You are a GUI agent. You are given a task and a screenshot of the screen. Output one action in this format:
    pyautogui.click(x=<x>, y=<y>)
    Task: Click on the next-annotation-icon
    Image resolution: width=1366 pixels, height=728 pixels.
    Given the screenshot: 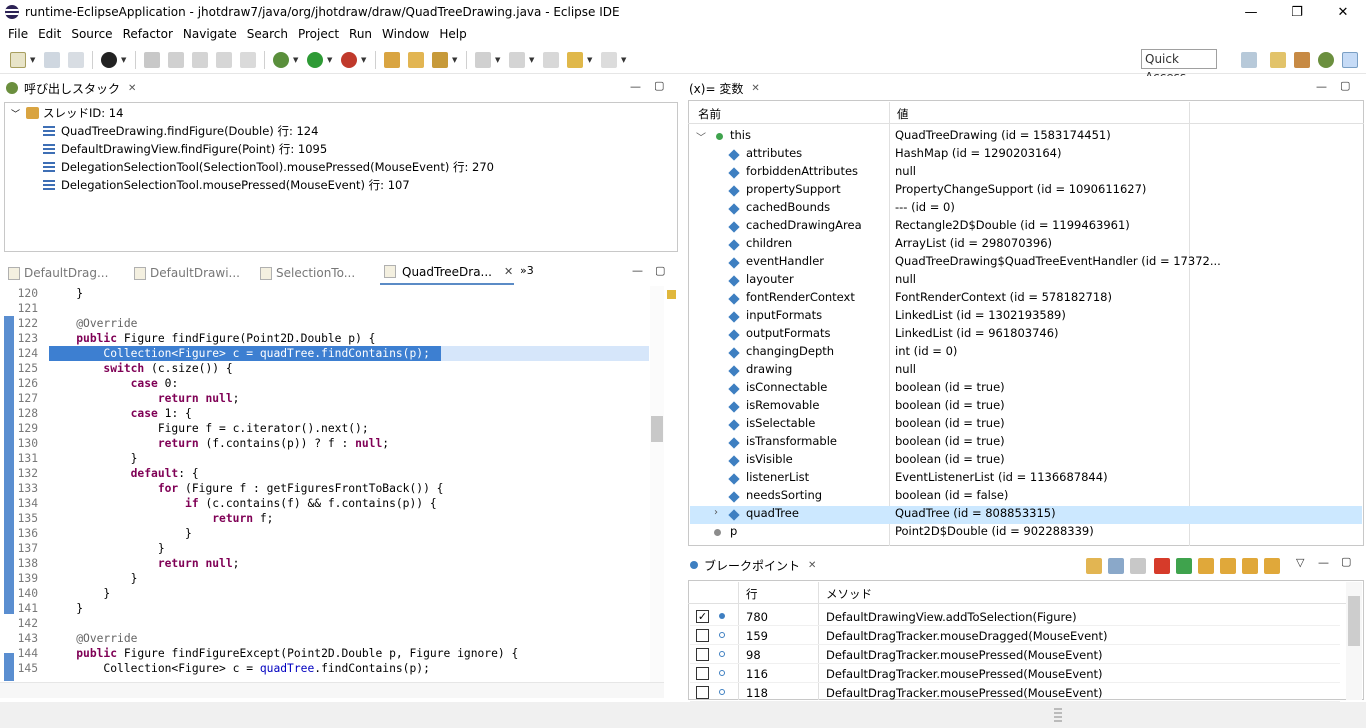 What is the action you would take?
    pyautogui.click(x=483, y=59)
    